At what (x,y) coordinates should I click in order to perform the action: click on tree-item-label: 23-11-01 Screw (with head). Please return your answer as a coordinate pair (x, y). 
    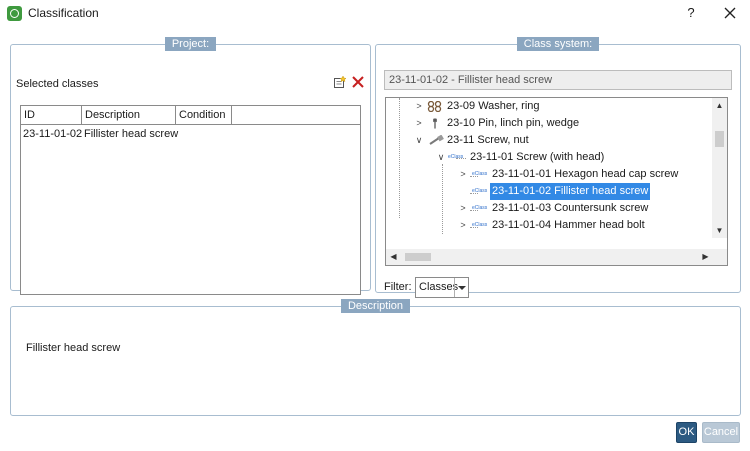
    Looking at the image, I should click on (537, 157).